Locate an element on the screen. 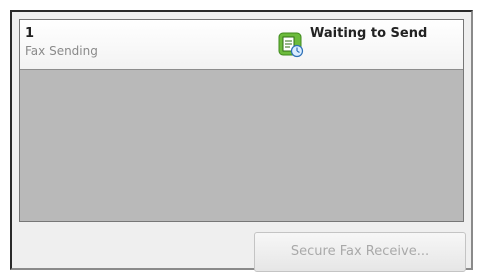  job-type-label: Fax Sending is located at coordinates (61, 51).